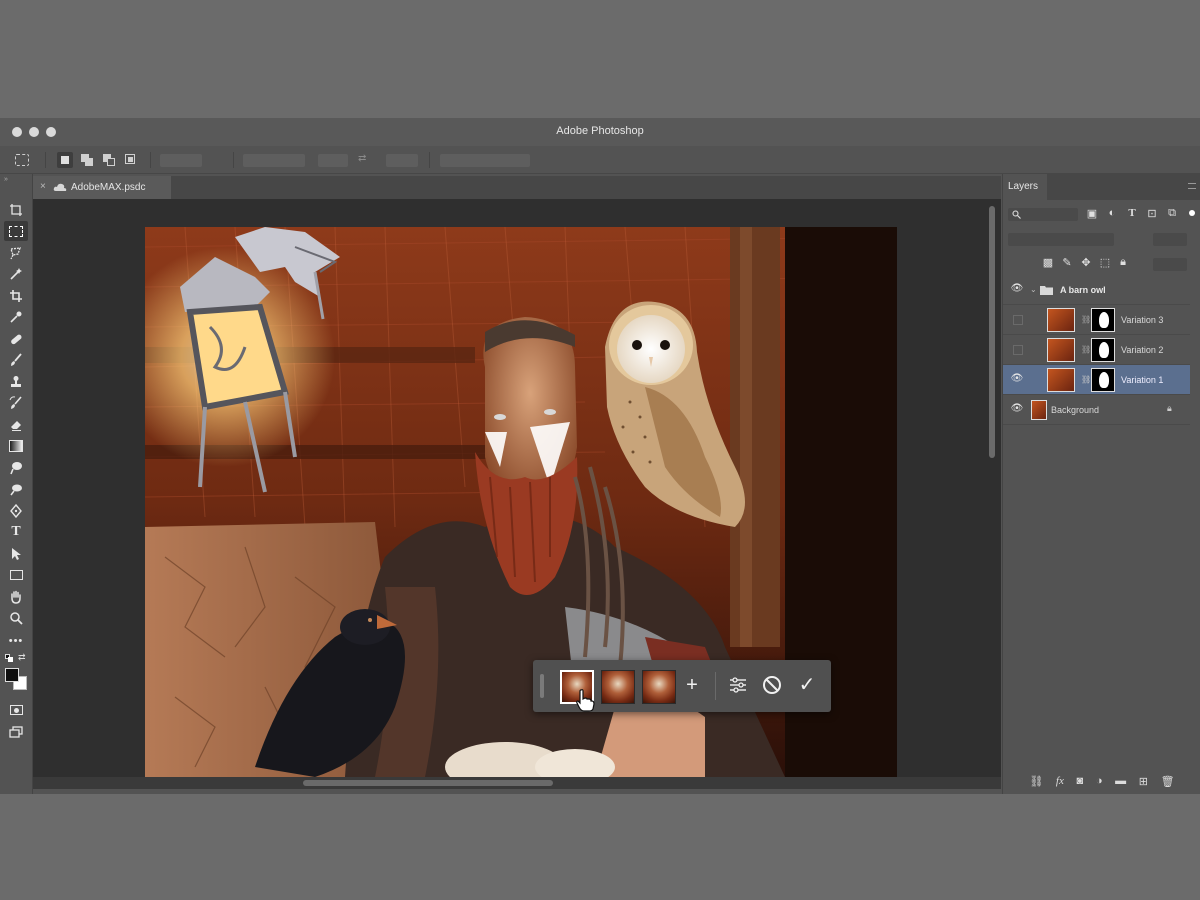 This screenshot has height=900, width=1200. What do you see at coordinates (16, 231) in the screenshot?
I see `rectangular-marquee-icon` at bounding box center [16, 231].